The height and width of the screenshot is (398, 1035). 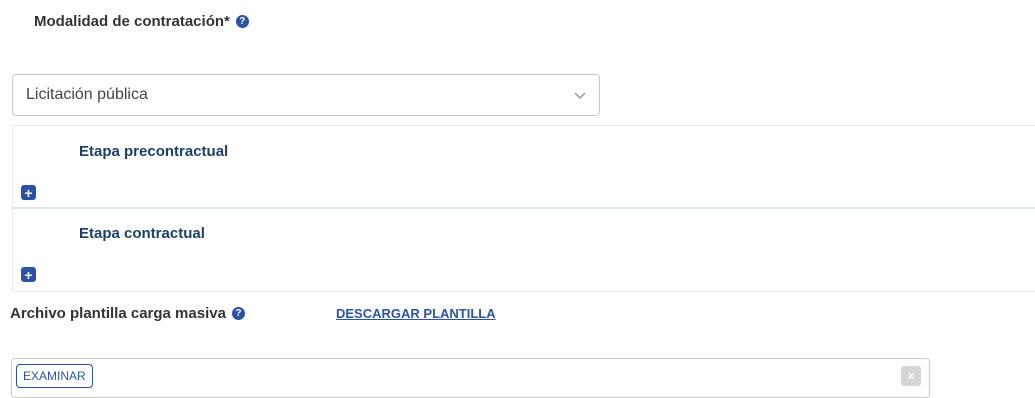 What do you see at coordinates (580, 96) in the screenshot?
I see `chevron-down-icon` at bounding box center [580, 96].